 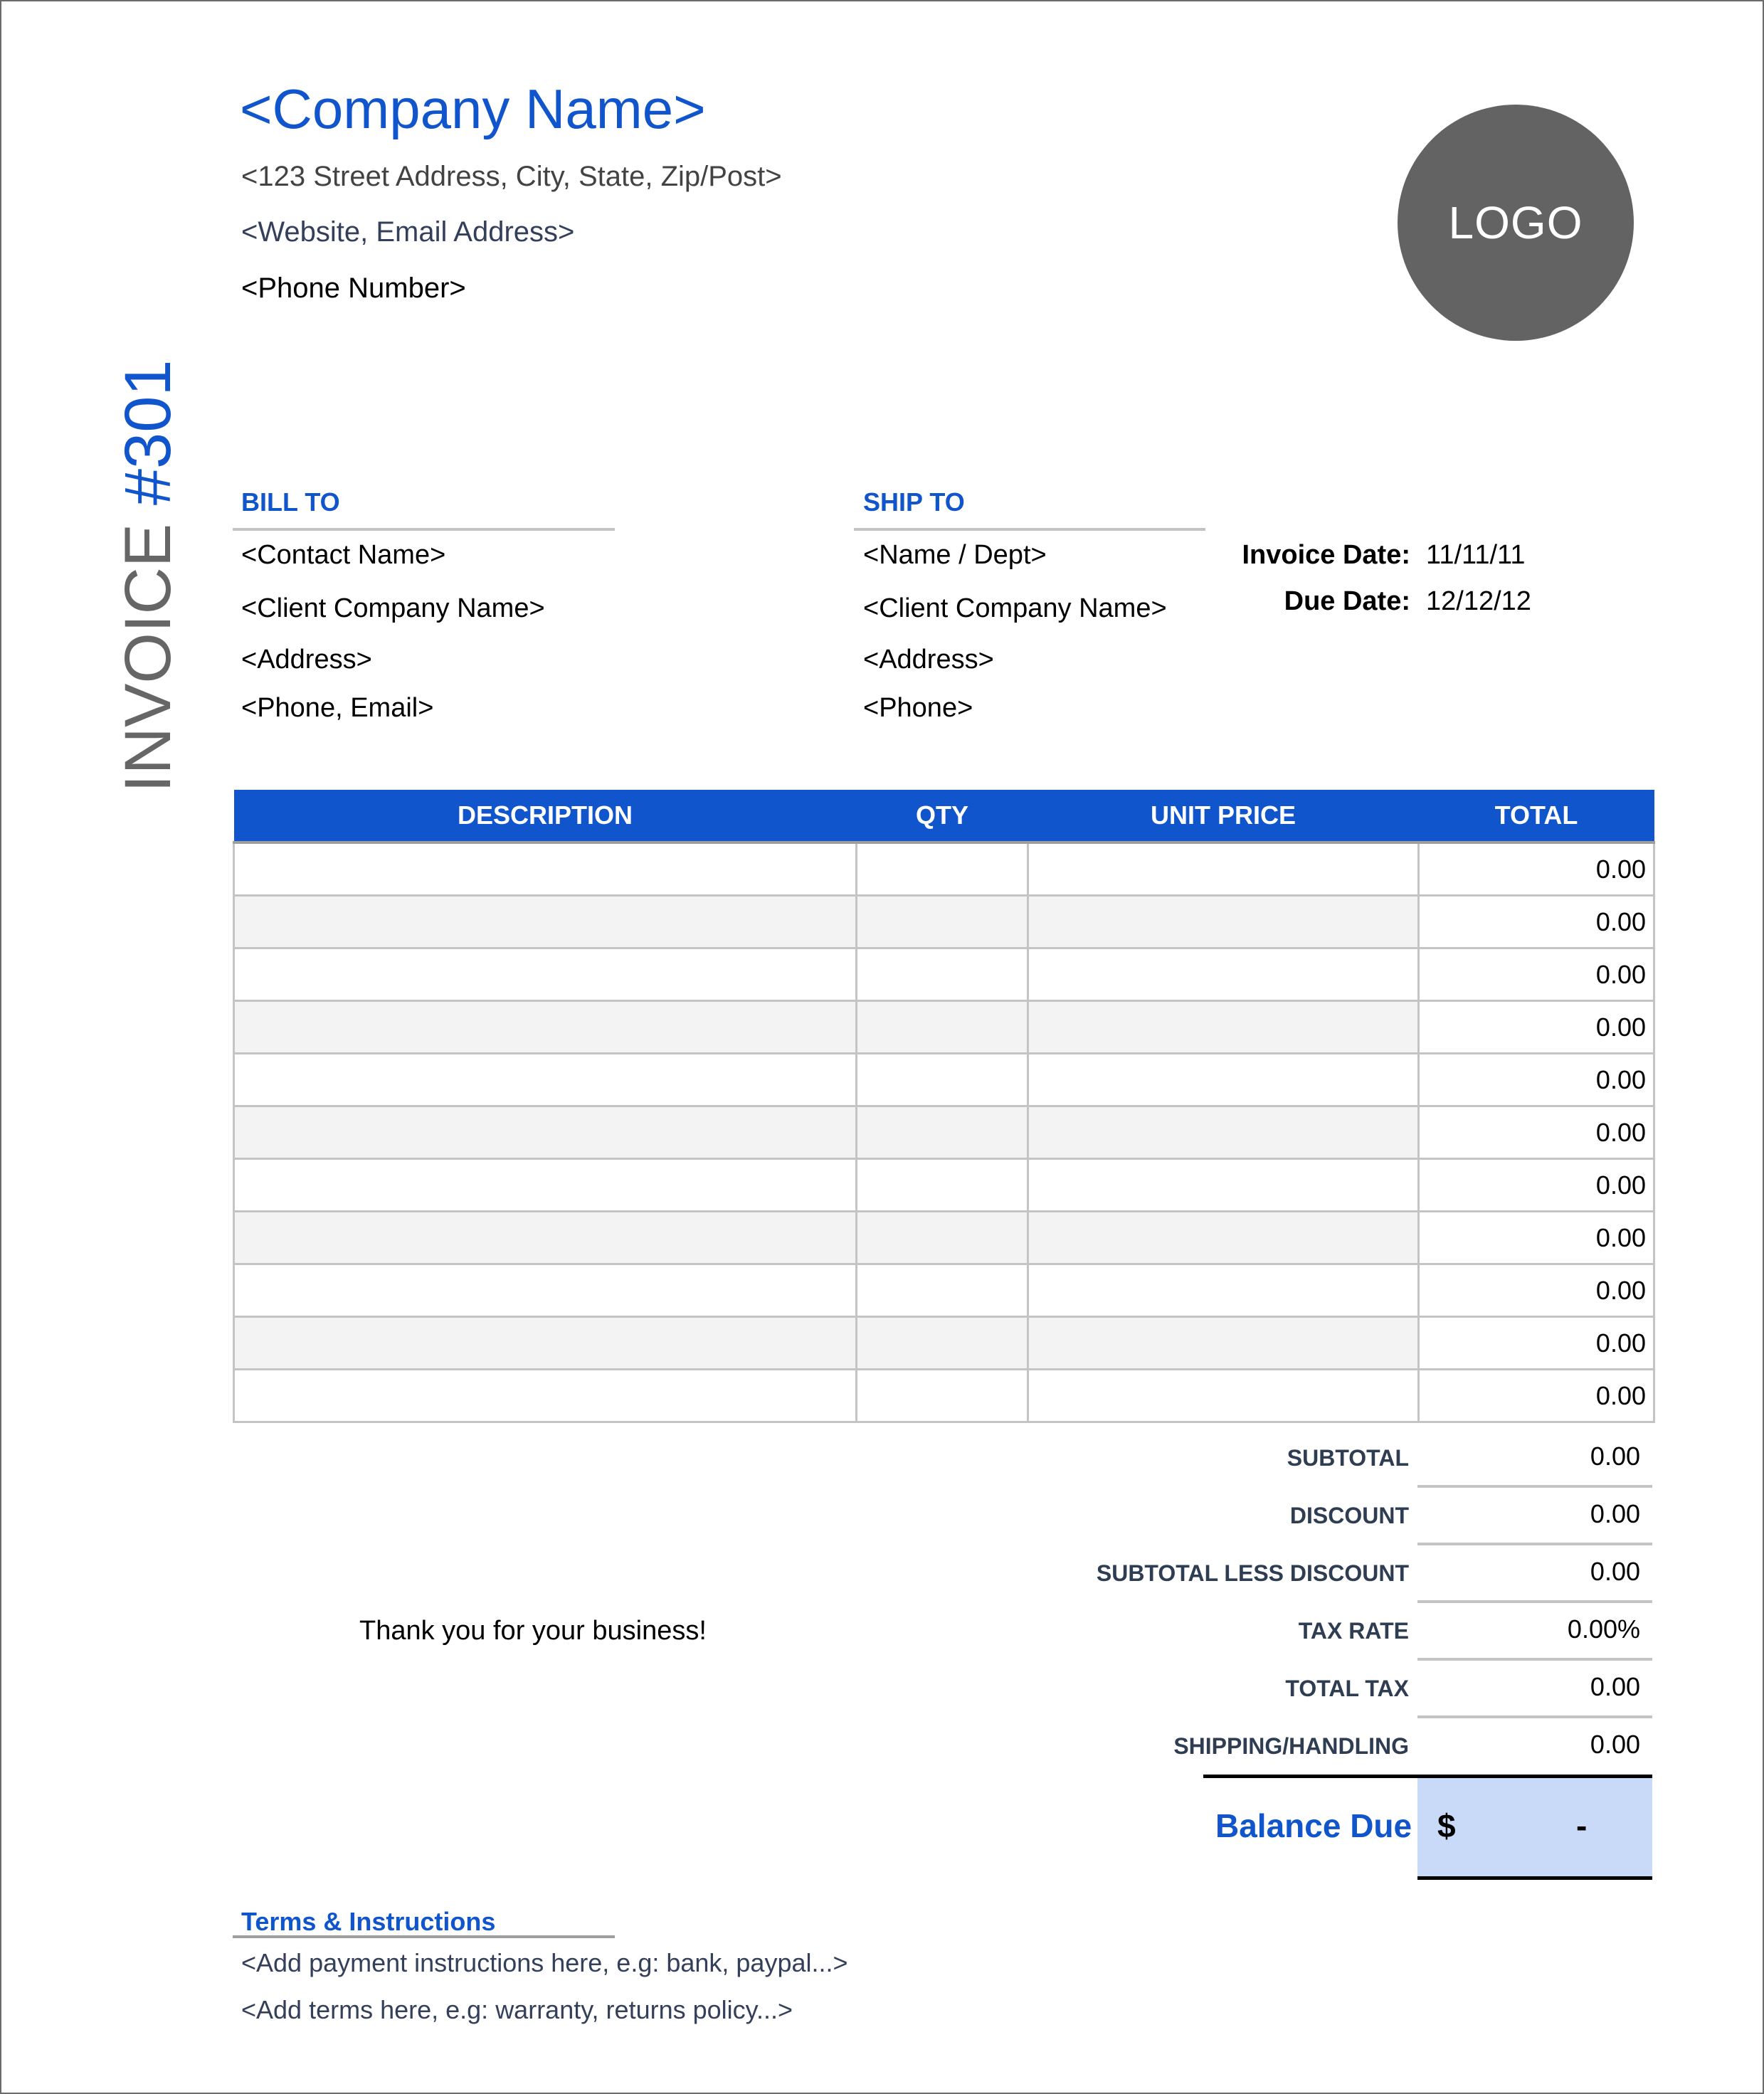 I want to click on ship-to-client-company: <Client Company Name>, so click(x=1015, y=608).